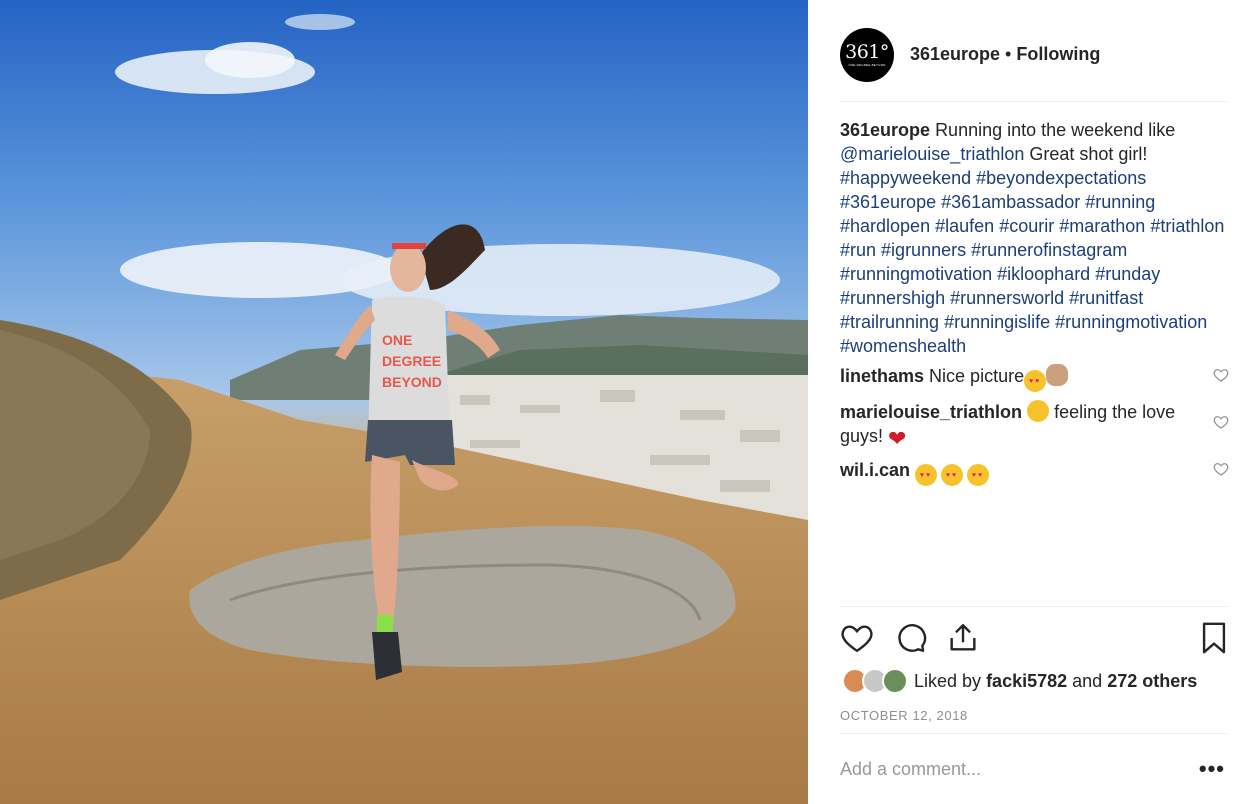 The width and height of the screenshot is (1241, 804). What do you see at coordinates (412, 382) in the screenshot?
I see `shirt-text-3: BEYOND` at bounding box center [412, 382].